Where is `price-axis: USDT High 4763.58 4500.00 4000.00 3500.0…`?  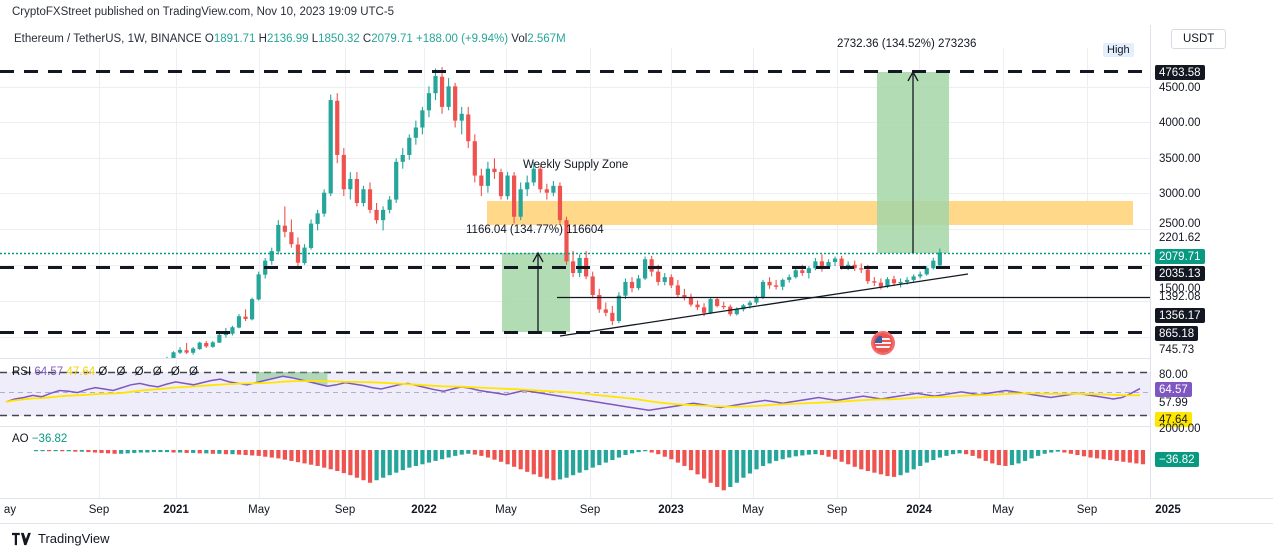 price-axis: USDT High 4763.58 4500.00 4000.00 3500.0… is located at coordinates (1188, 261).